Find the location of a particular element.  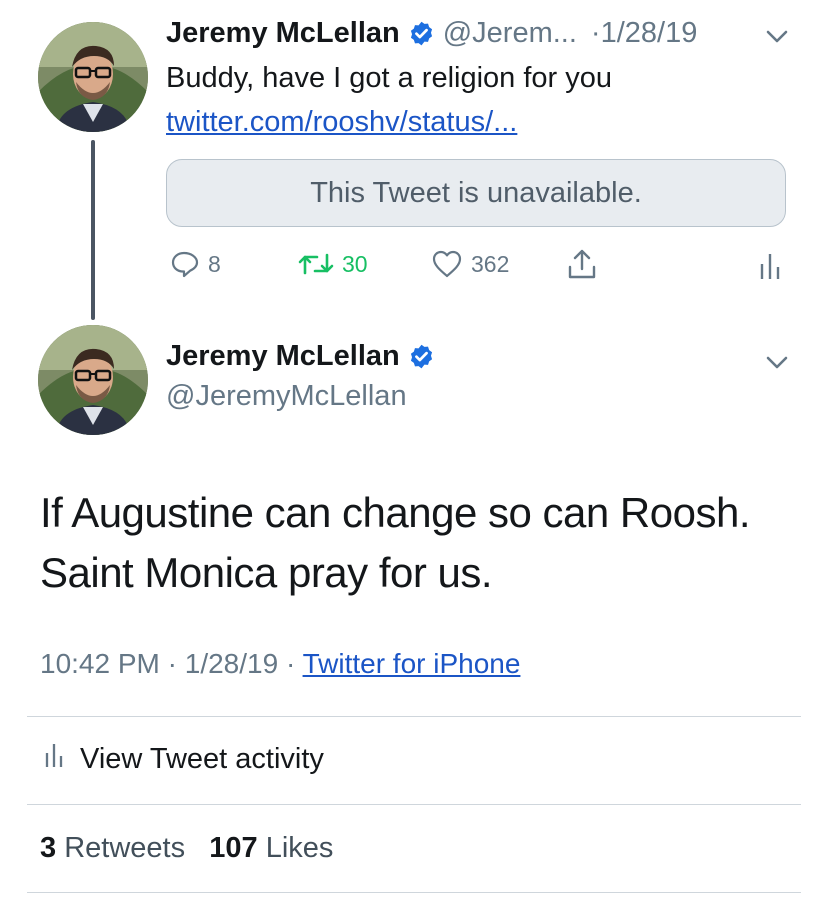

engagement-stats: 3 Retweets 107 Likes is located at coordinates (186, 848).